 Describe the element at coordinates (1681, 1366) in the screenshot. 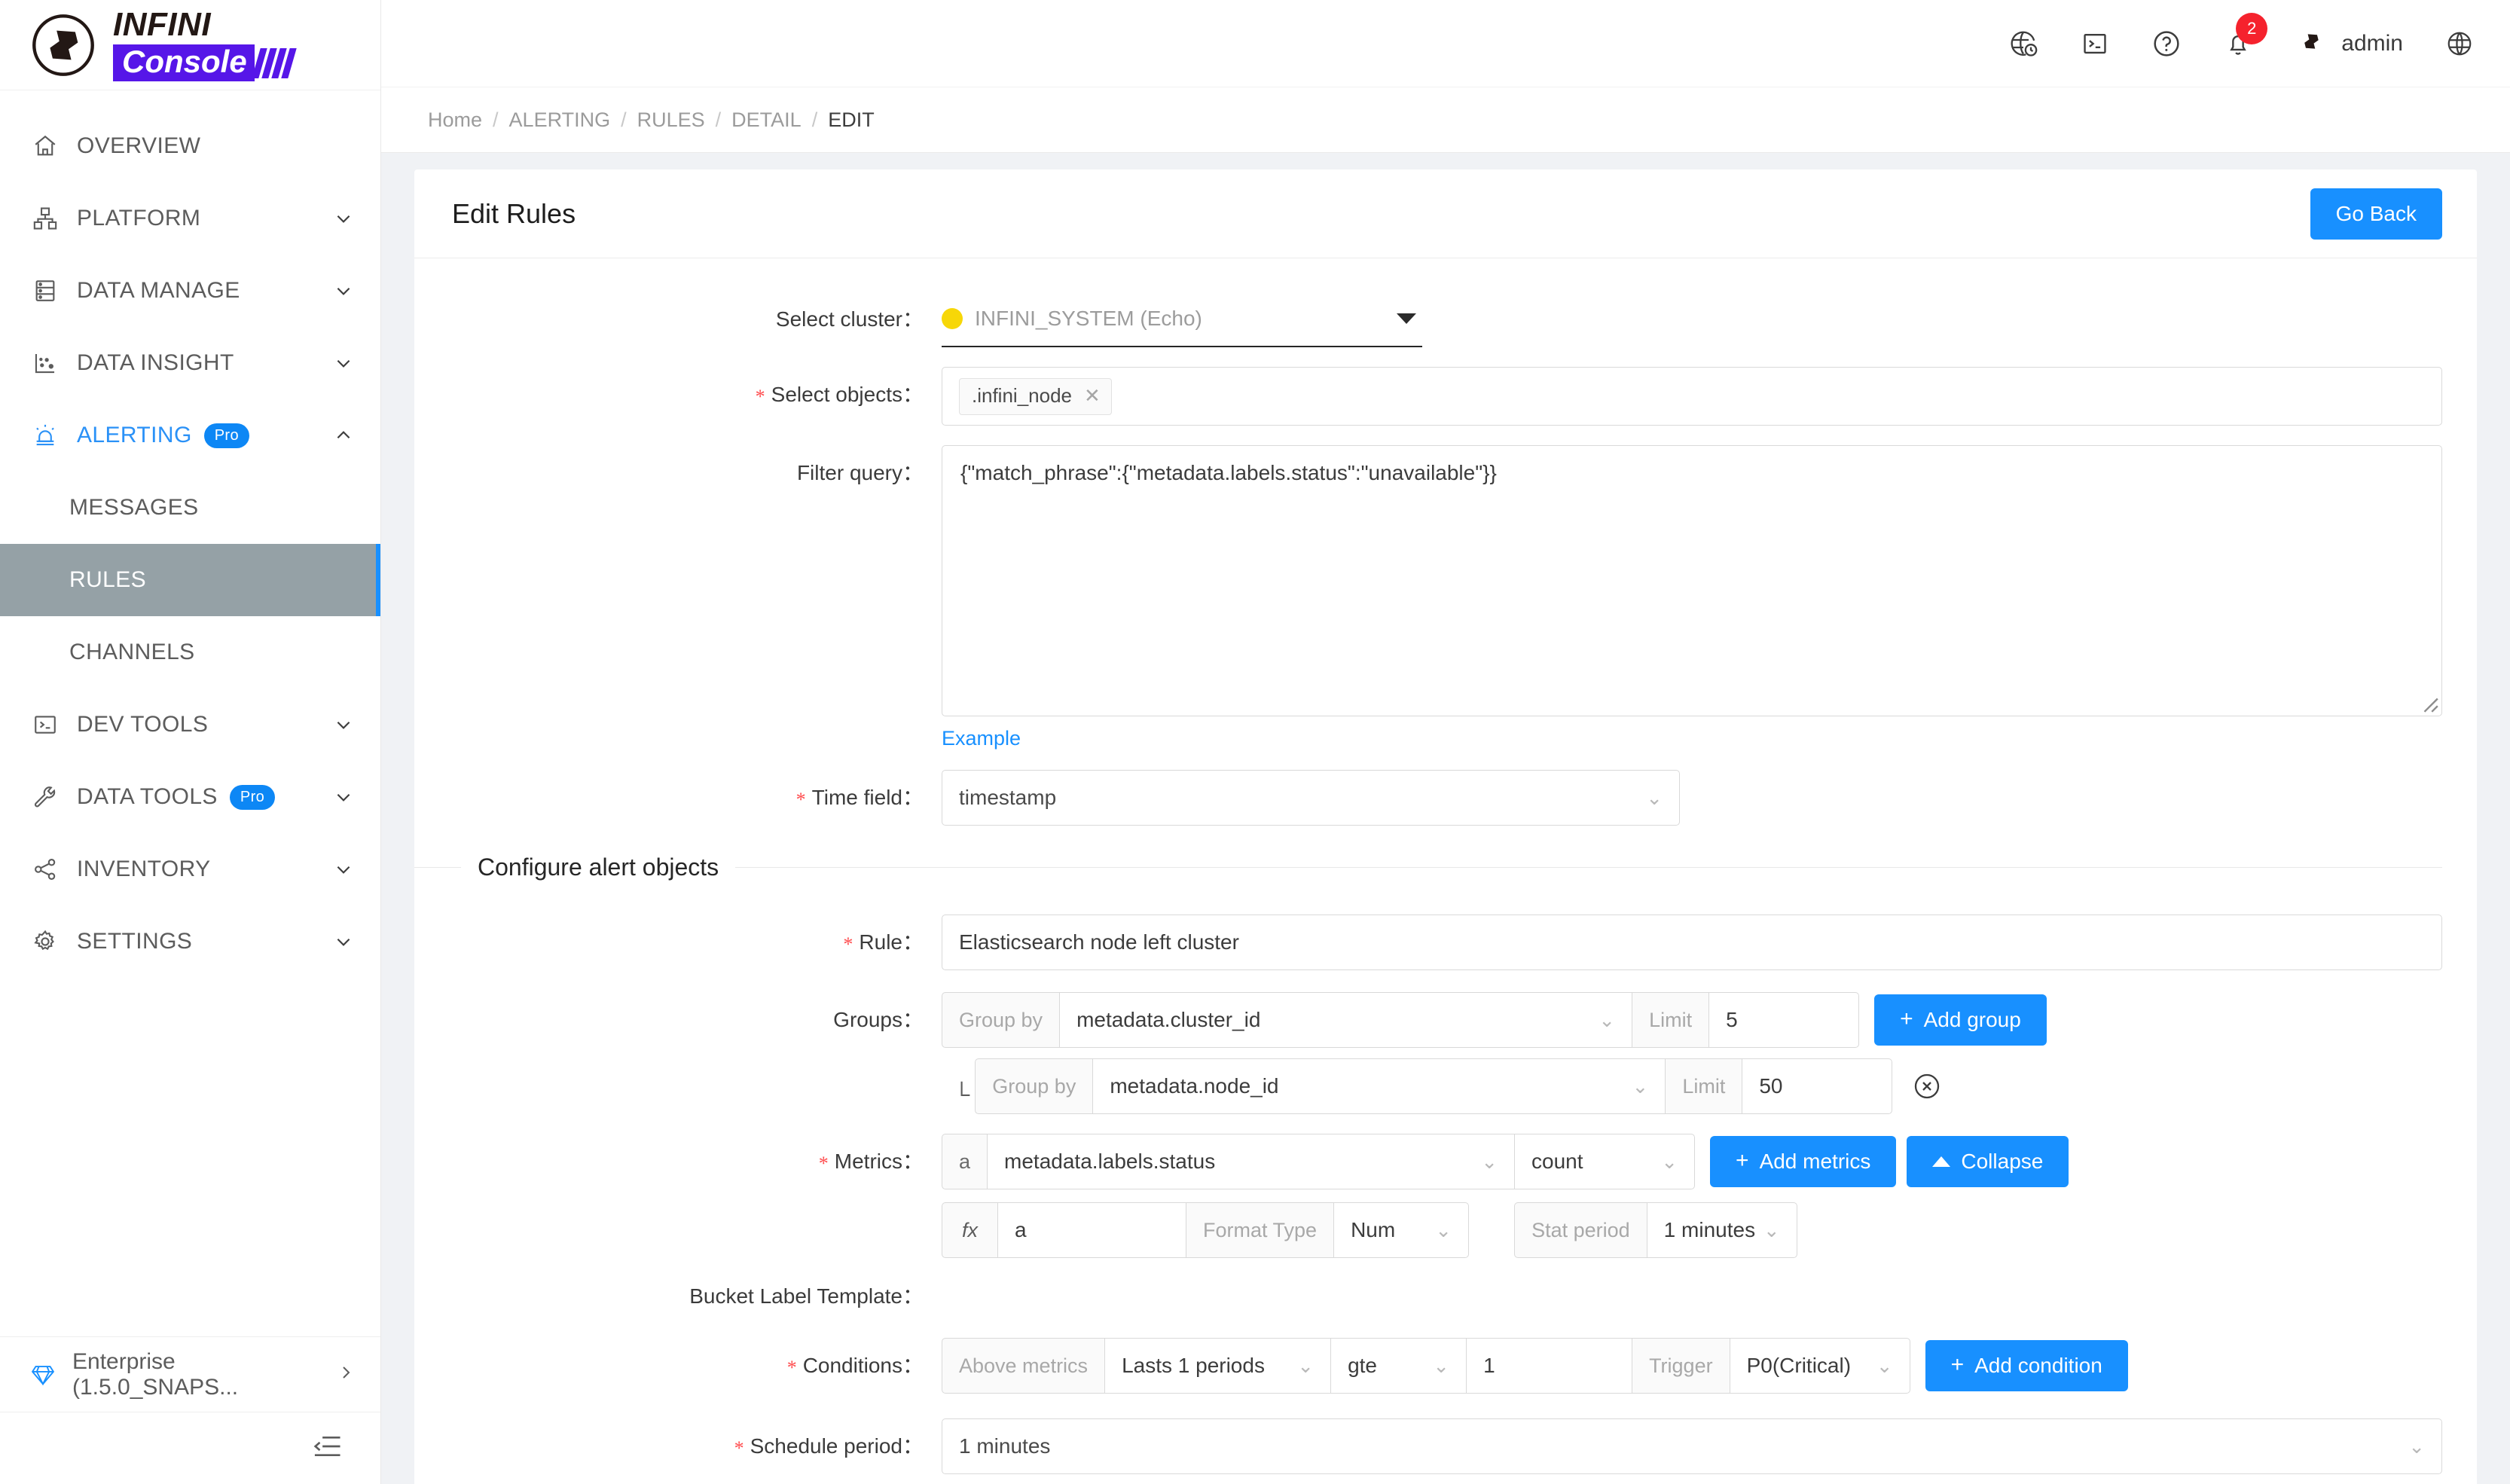

I see `trigger-addon: Trigger` at that location.